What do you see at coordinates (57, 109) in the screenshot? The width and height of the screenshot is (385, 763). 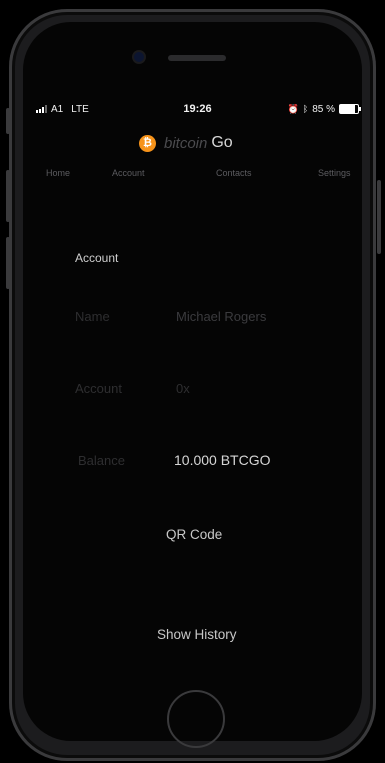 I see `carrier-label: A1` at bounding box center [57, 109].